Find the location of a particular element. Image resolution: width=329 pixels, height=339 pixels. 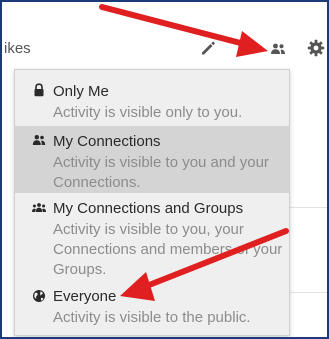

menu-item-description: Activity is visible to the public. is located at coordinates (152, 317).